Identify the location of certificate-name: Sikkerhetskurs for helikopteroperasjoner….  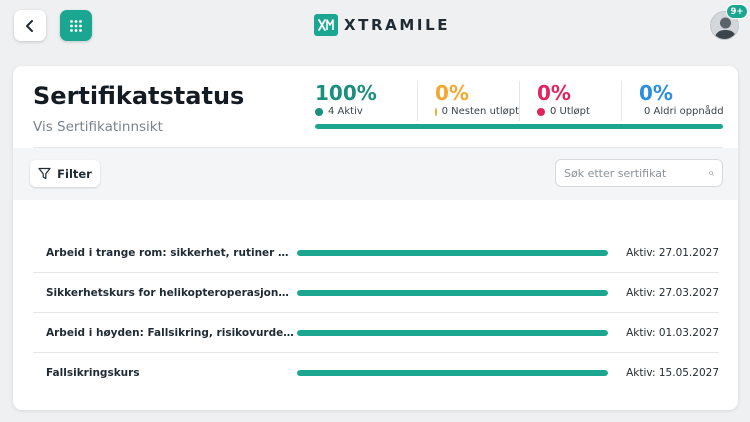
(170, 292).